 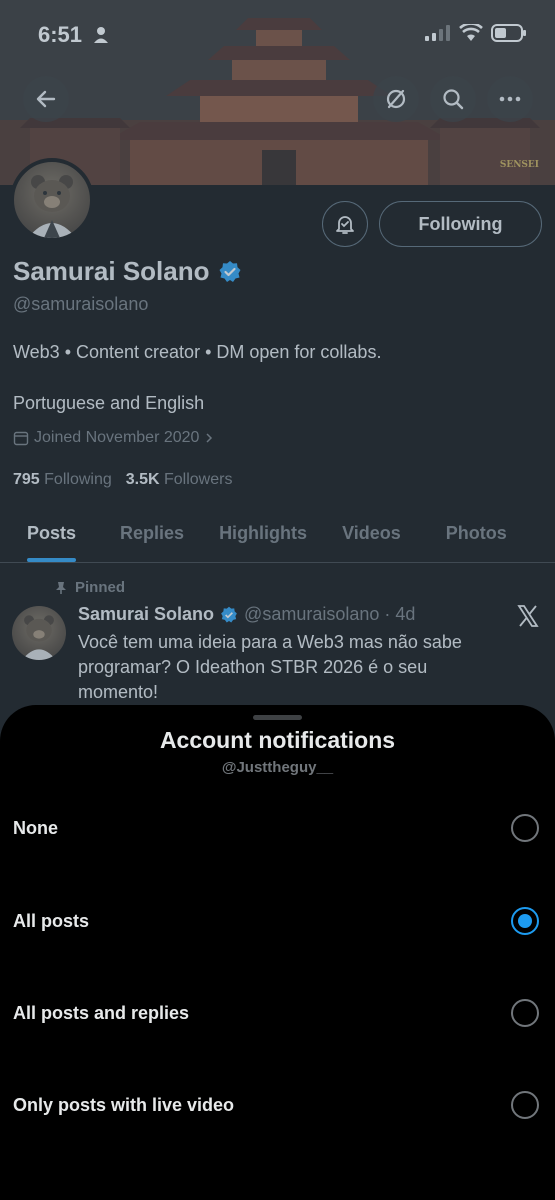 I want to click on tab-videos: Videos, so click(x=371, y=533).